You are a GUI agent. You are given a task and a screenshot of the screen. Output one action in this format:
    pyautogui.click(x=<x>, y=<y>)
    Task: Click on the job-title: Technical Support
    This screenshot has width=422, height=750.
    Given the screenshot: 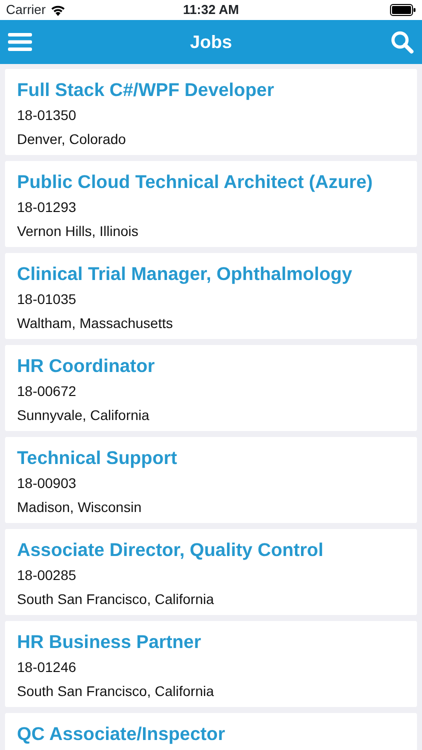 What is the action you would take?
    pyautogui.click(x=97, y=458)
    